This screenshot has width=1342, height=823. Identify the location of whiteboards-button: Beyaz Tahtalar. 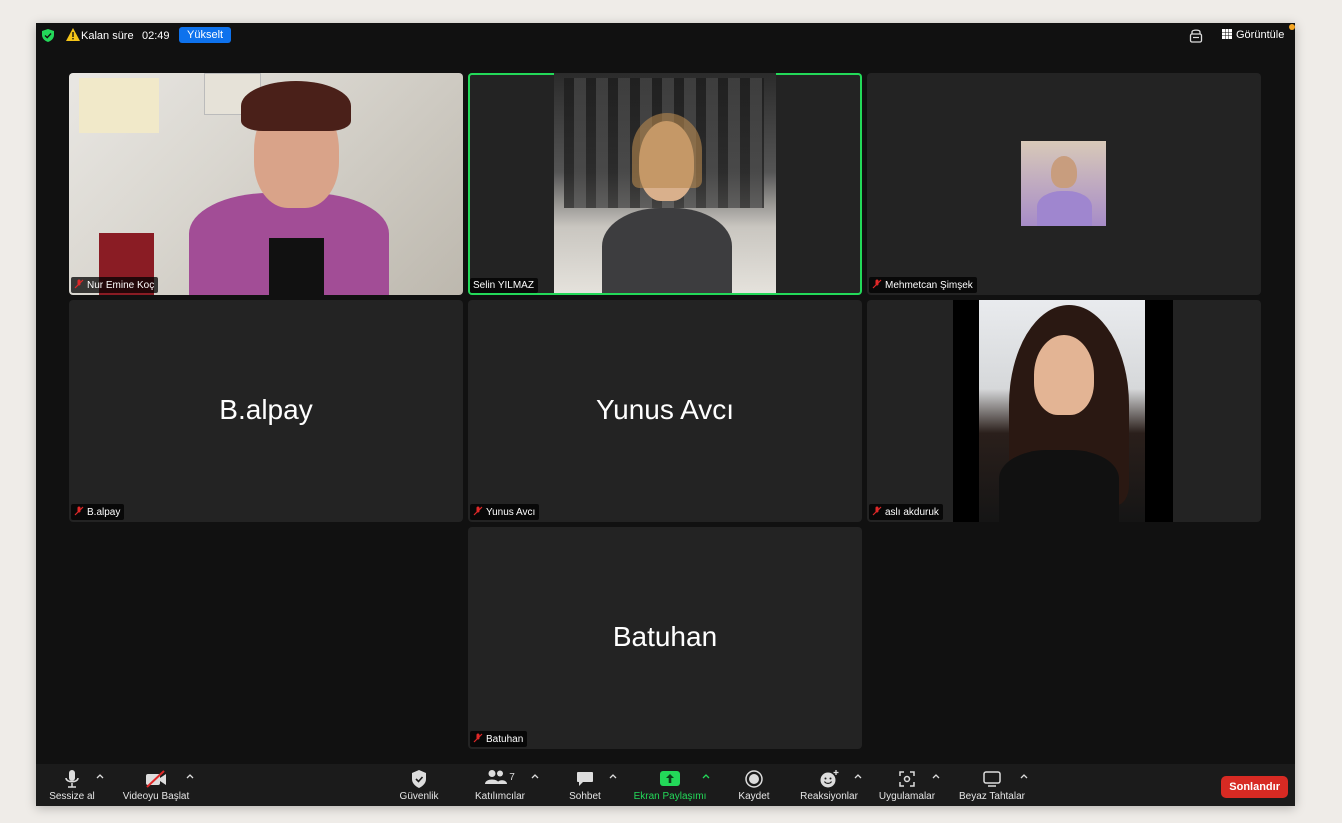
(992, 785).